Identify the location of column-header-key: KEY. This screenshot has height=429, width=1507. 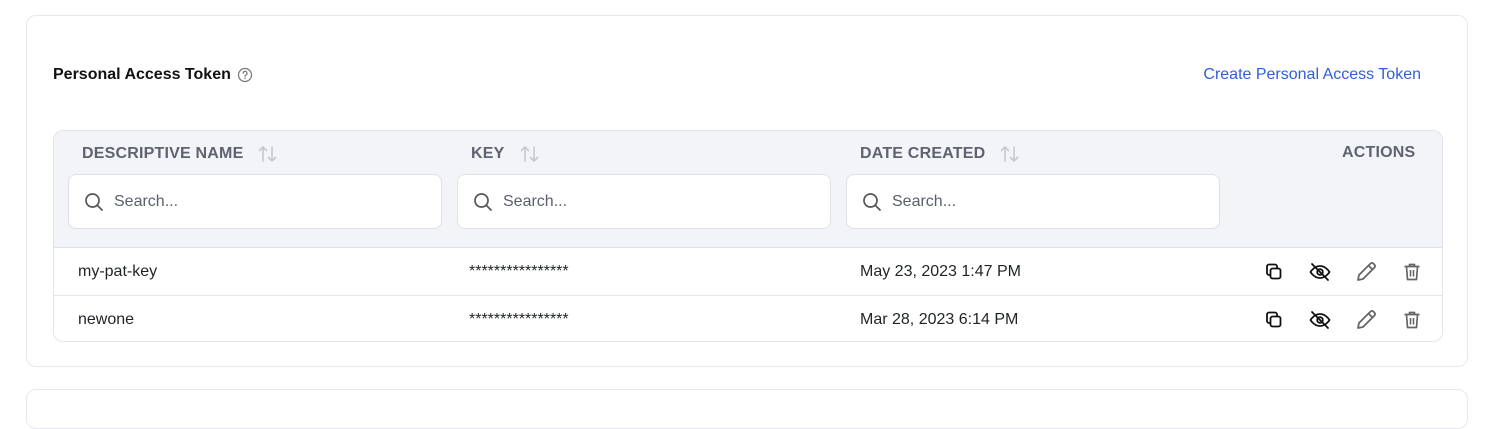
(506, 154).